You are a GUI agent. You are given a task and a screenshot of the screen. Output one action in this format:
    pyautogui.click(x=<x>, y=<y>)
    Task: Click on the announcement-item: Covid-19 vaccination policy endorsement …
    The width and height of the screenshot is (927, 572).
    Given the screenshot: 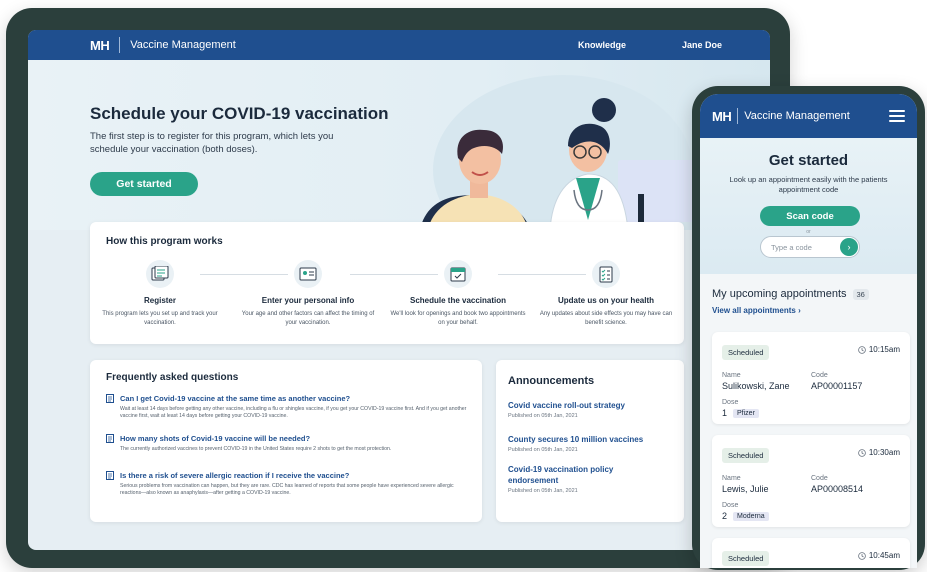 What is the action you would take?
    pyautogui.click(x=568, y=479)
    